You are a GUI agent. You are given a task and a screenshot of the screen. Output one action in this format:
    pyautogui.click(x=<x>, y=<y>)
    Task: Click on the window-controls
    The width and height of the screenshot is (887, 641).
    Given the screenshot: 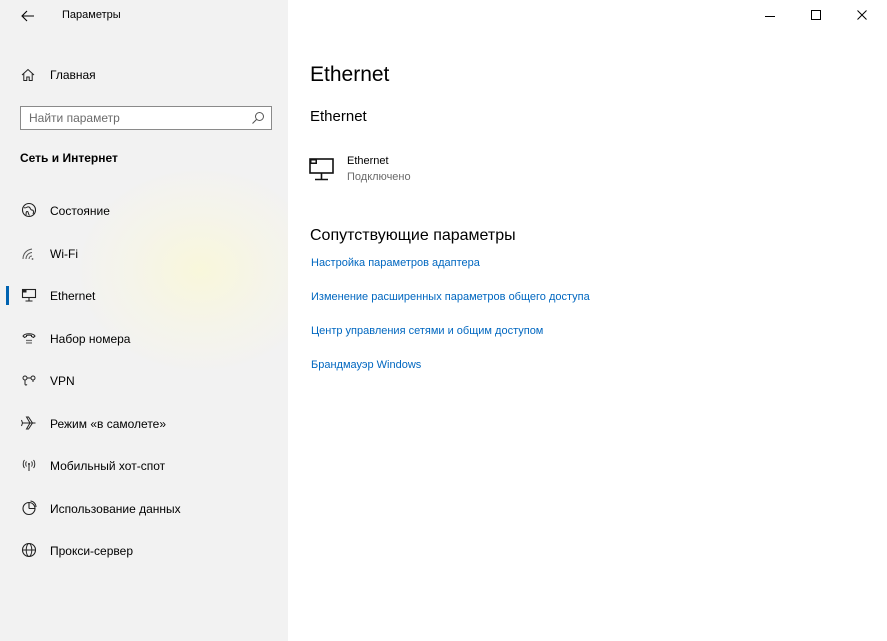 What is the action you would take?
    pyautogui.click(x=817, y=15)
    